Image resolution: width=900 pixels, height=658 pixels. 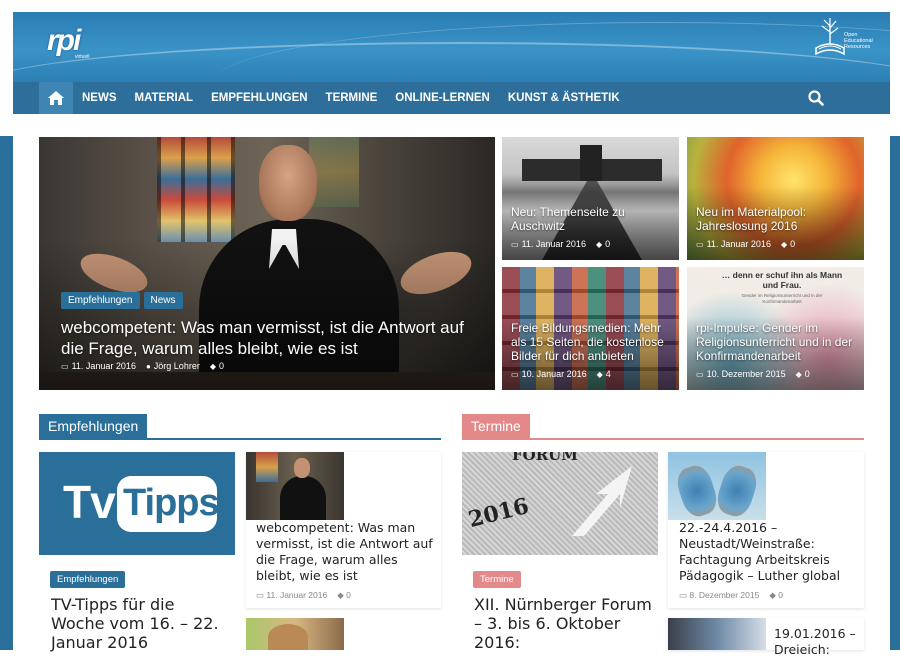 What do you see at coordinates (895, 393) in the screenshot?
I see `page-frame-right` at bounding box center [895, 393].